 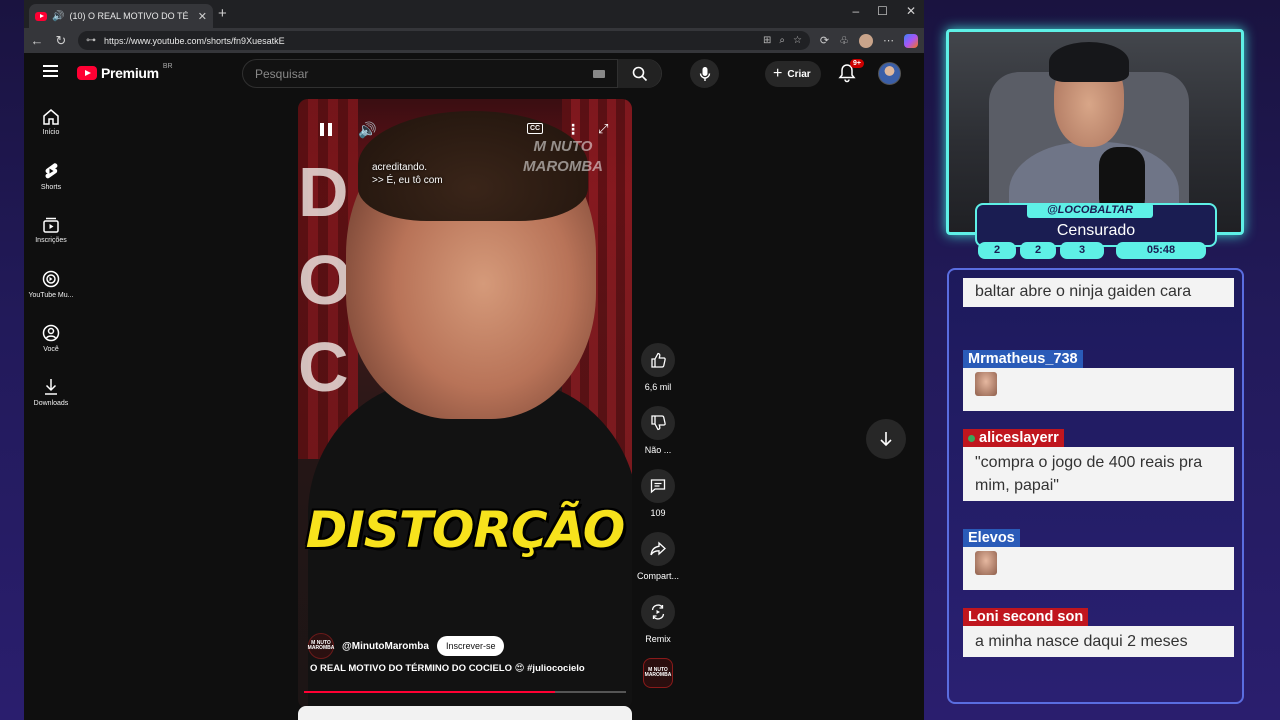 What do you see at coordinates (767, 40) in the screenshot?
I see `apps-icon: ⊞` at bounding box center [767, 40].